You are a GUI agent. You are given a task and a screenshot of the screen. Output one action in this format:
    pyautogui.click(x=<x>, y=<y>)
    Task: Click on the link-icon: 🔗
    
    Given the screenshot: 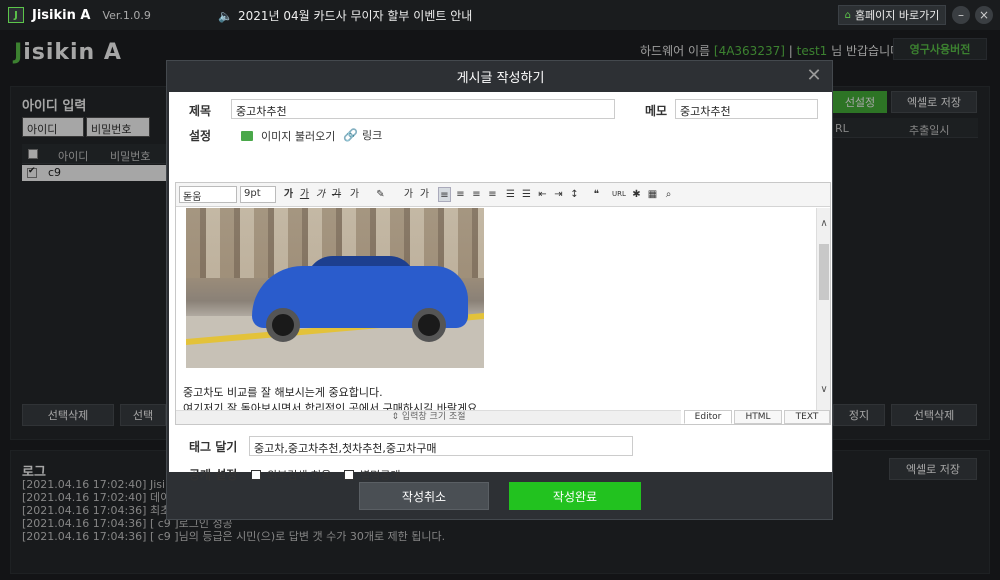 What is the action you would take?
    pyautogui.click(x=350, y=135)
    